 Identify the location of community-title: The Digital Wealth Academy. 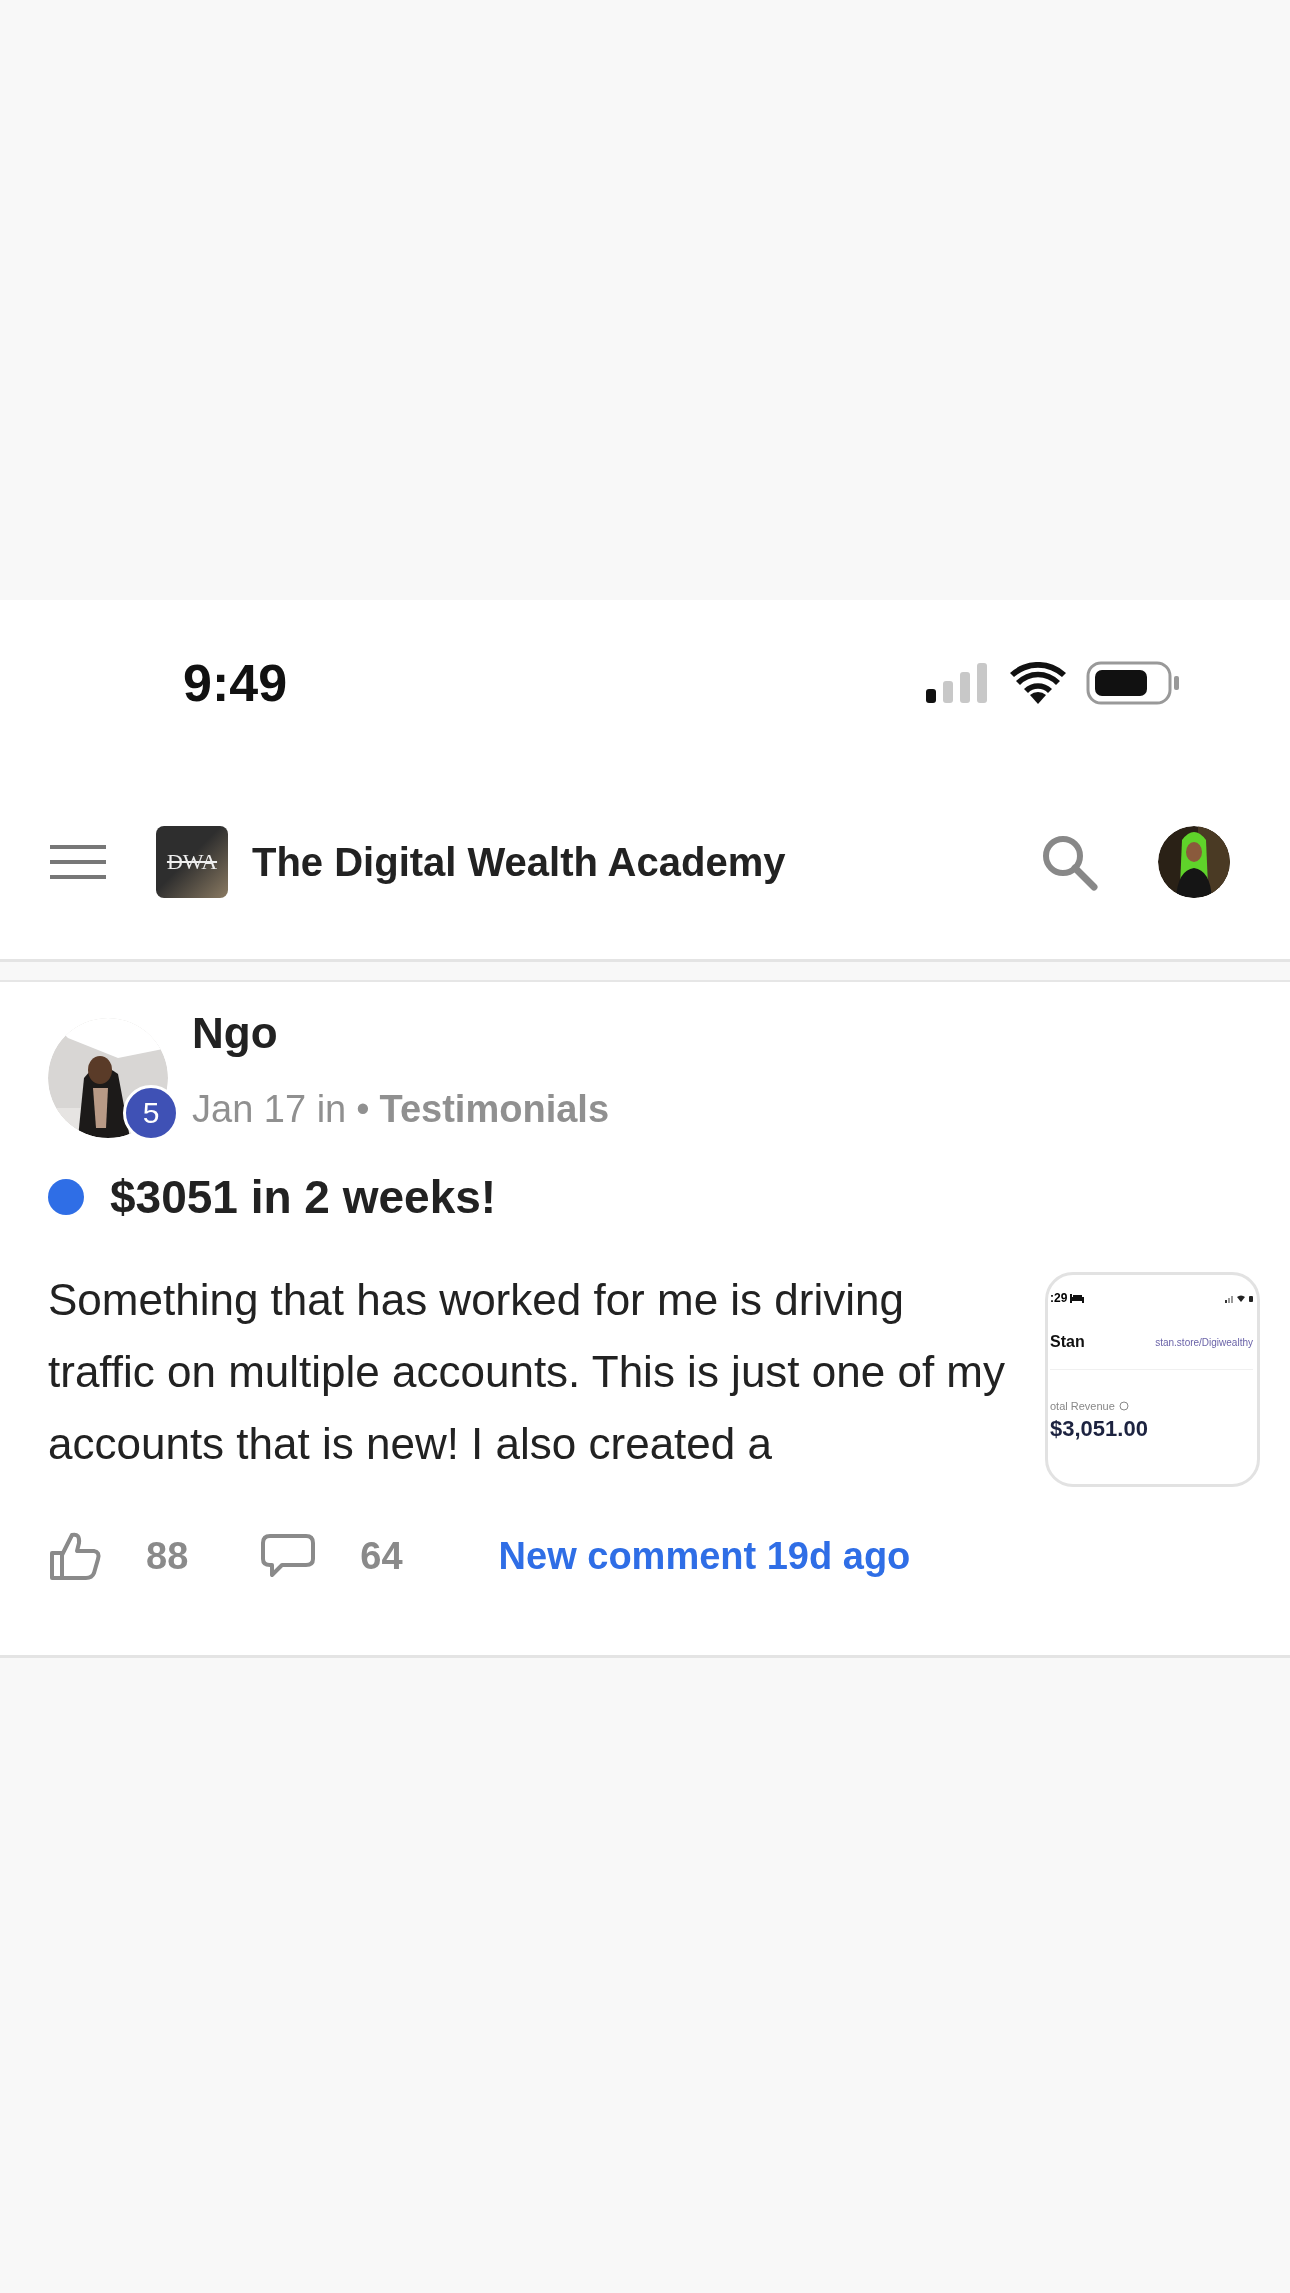
(519, 862).